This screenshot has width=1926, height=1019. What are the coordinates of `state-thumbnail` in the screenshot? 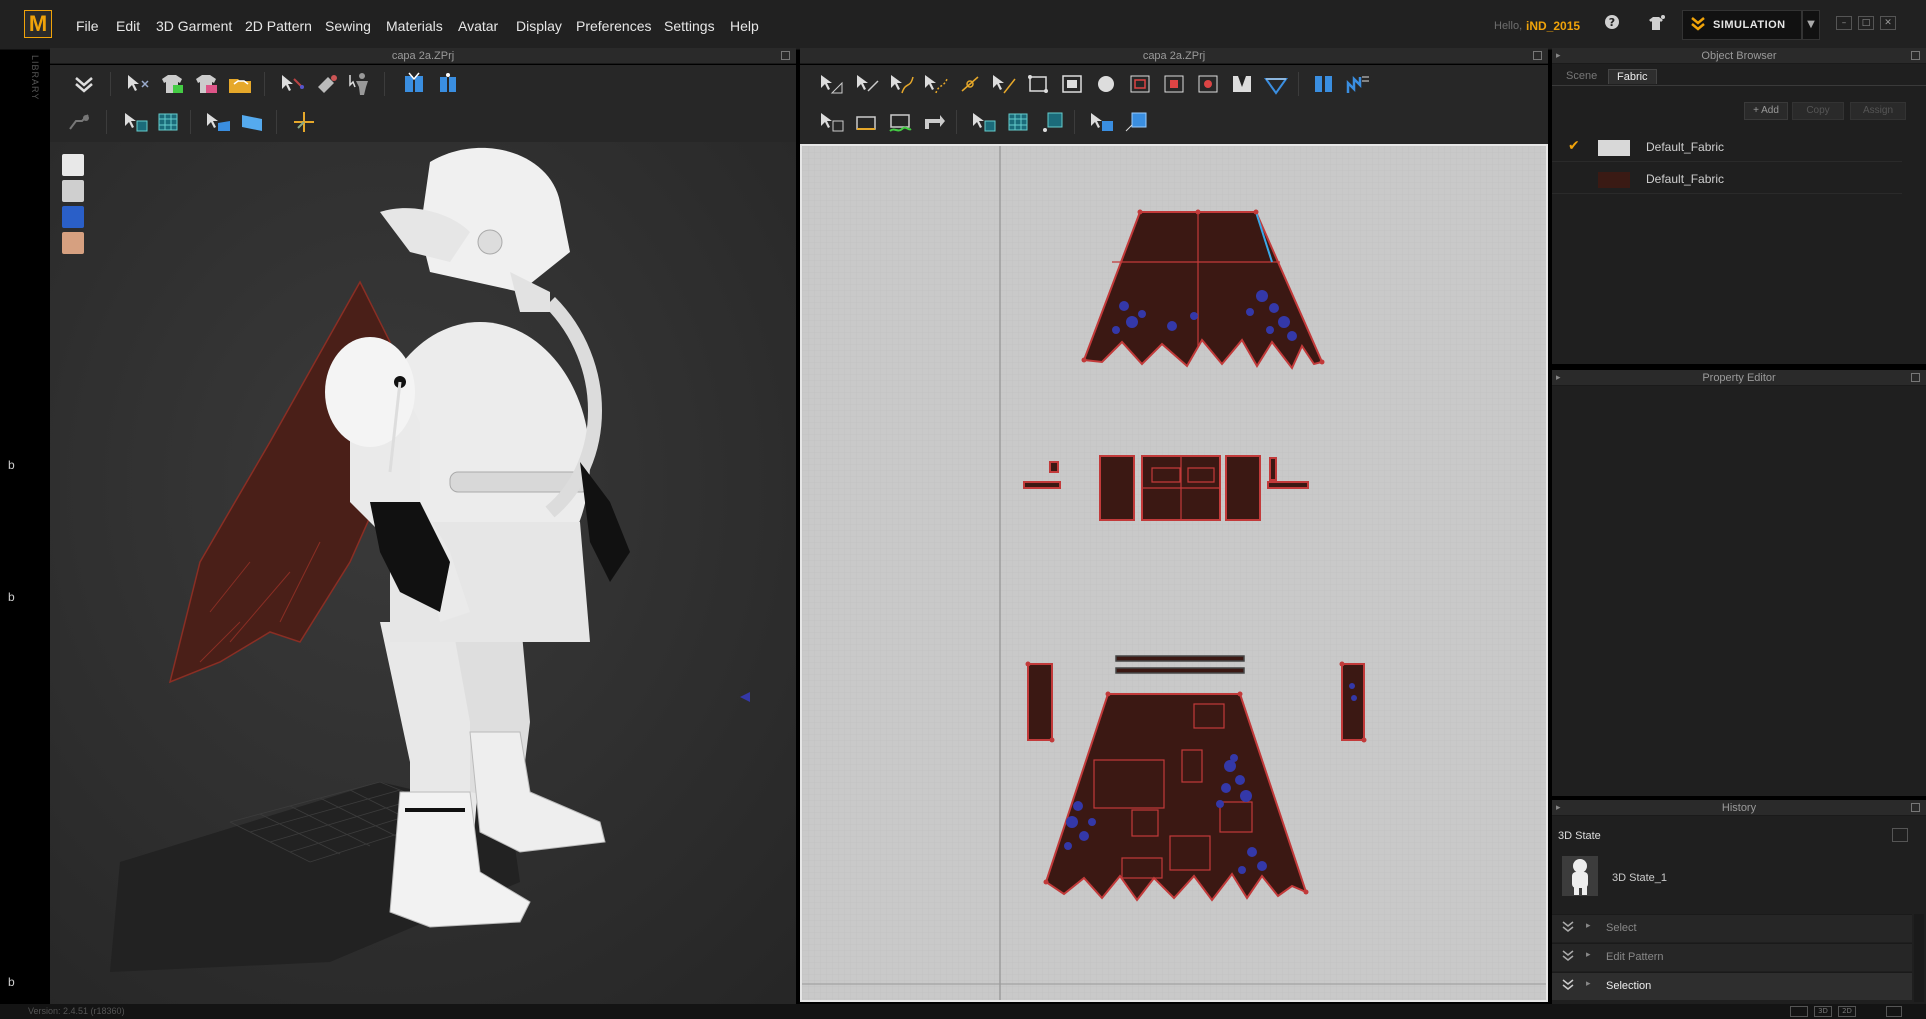 It's located at (1580, 876).